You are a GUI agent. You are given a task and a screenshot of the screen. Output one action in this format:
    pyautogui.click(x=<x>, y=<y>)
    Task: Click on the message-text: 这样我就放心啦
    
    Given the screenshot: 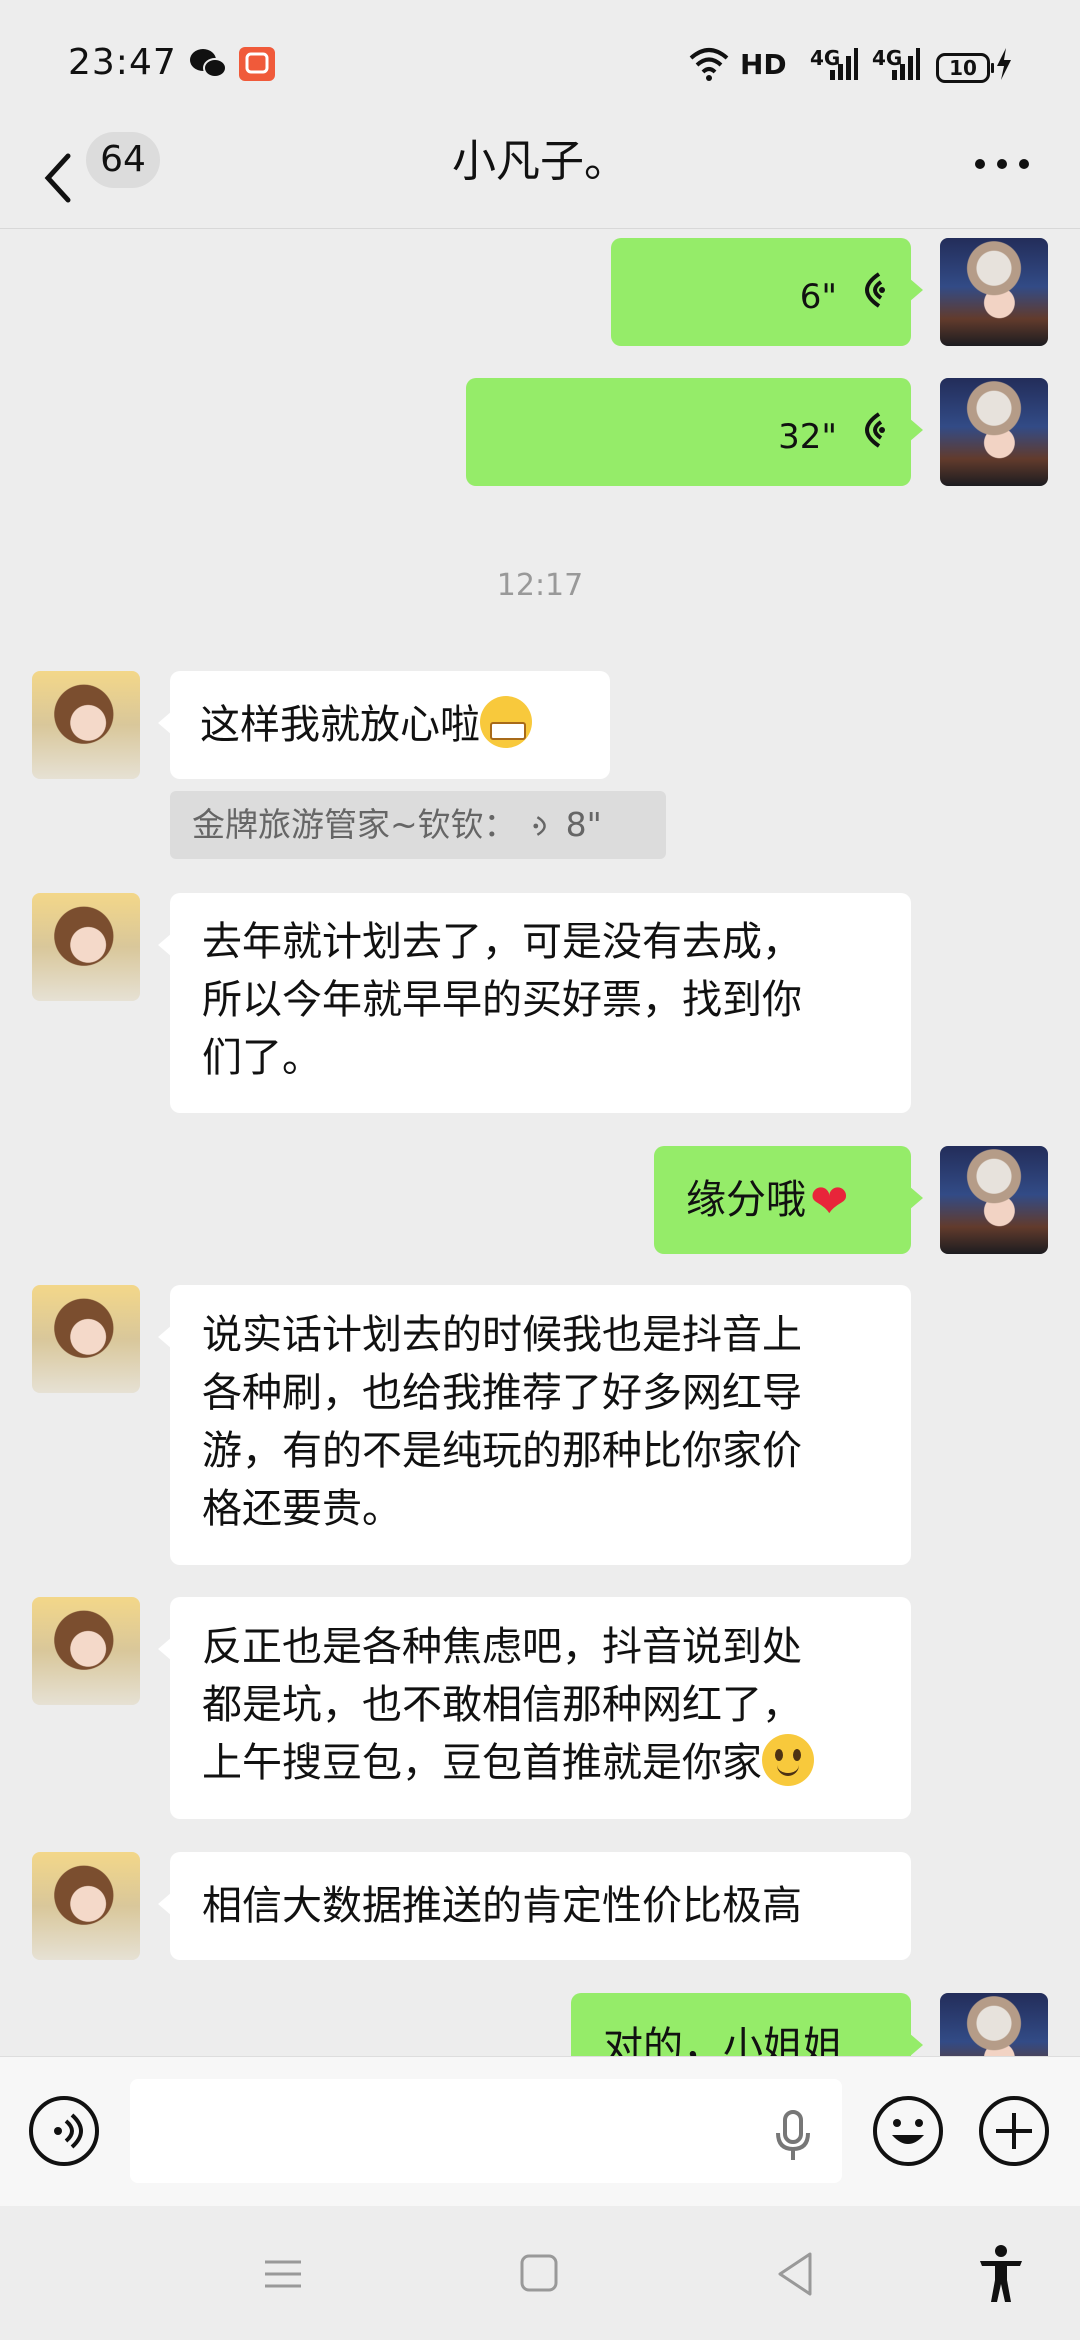 What is the action you would take?
    pyautogui.click(x=340, y=725)
    